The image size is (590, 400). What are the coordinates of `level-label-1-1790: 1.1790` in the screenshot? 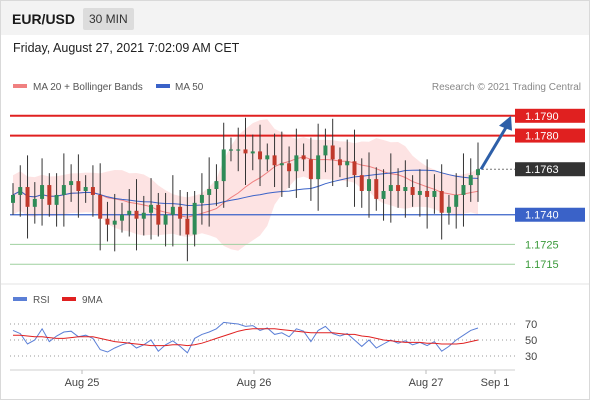 It's located at (542, 117).